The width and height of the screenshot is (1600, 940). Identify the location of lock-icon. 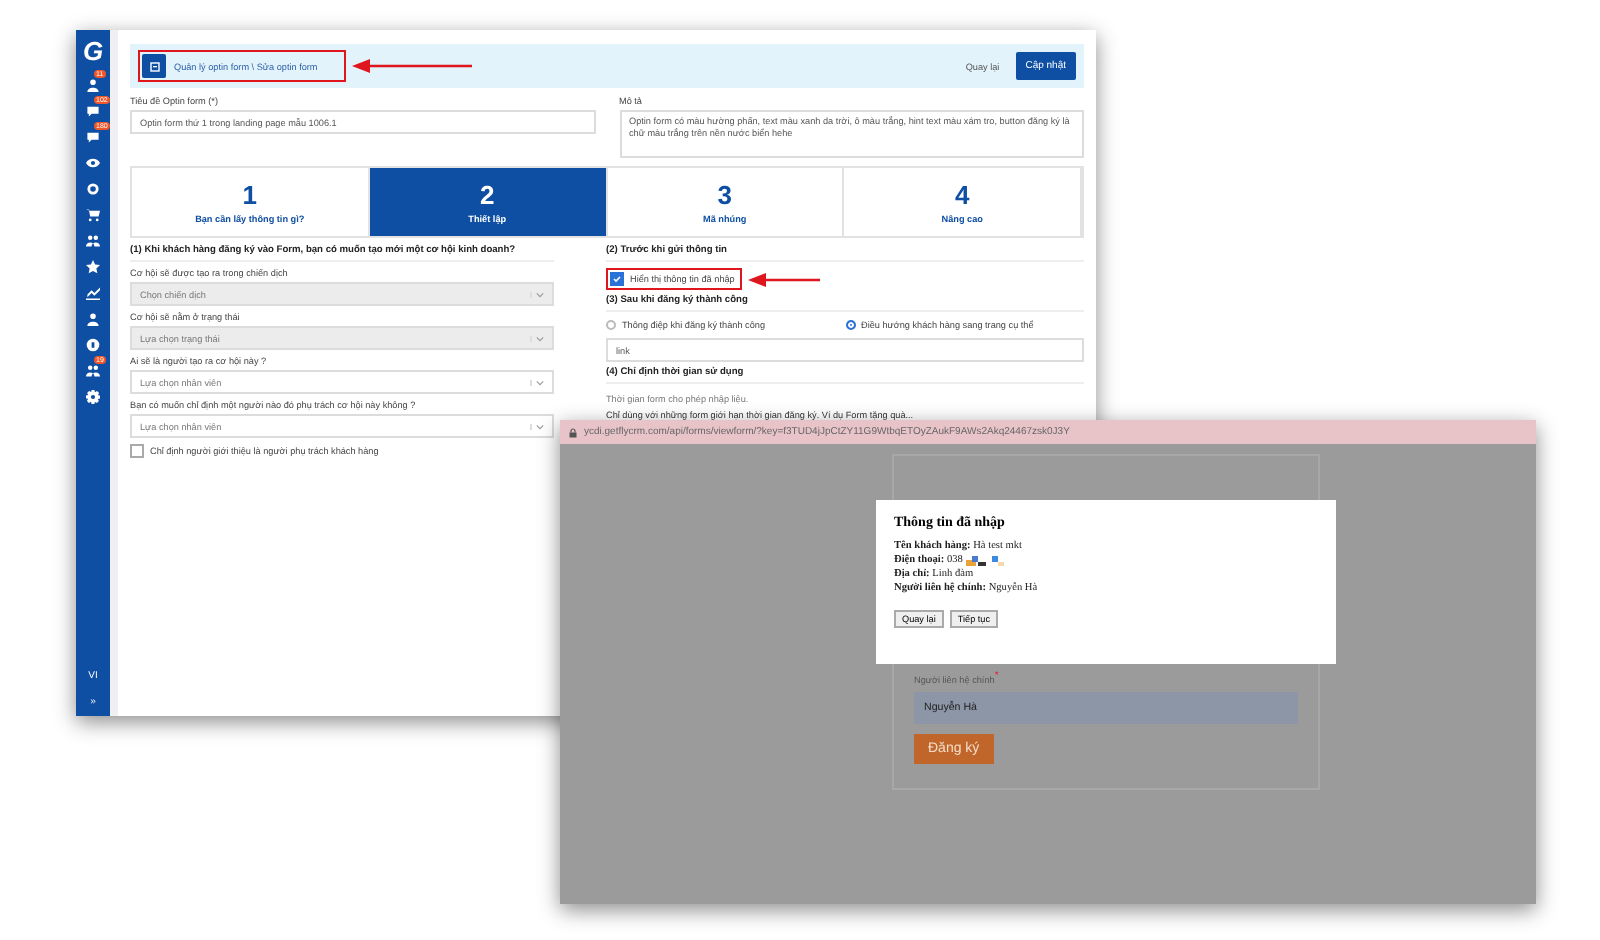
(573, 432).